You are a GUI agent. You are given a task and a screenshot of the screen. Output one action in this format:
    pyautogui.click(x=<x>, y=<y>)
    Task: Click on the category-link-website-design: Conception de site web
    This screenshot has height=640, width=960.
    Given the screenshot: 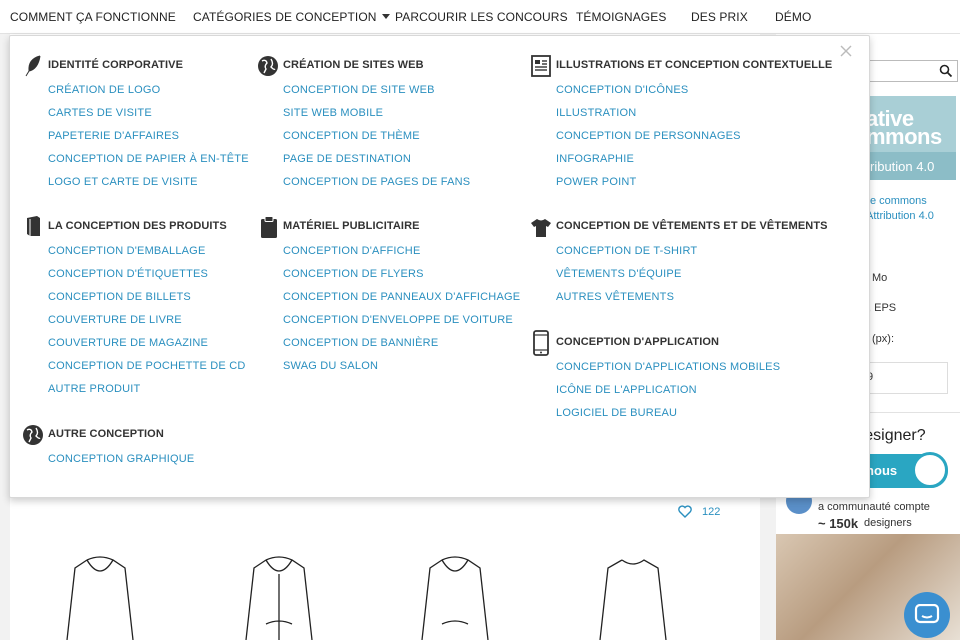 What is the action you would take?
    pyautogui.click(x=359, y=90)
    